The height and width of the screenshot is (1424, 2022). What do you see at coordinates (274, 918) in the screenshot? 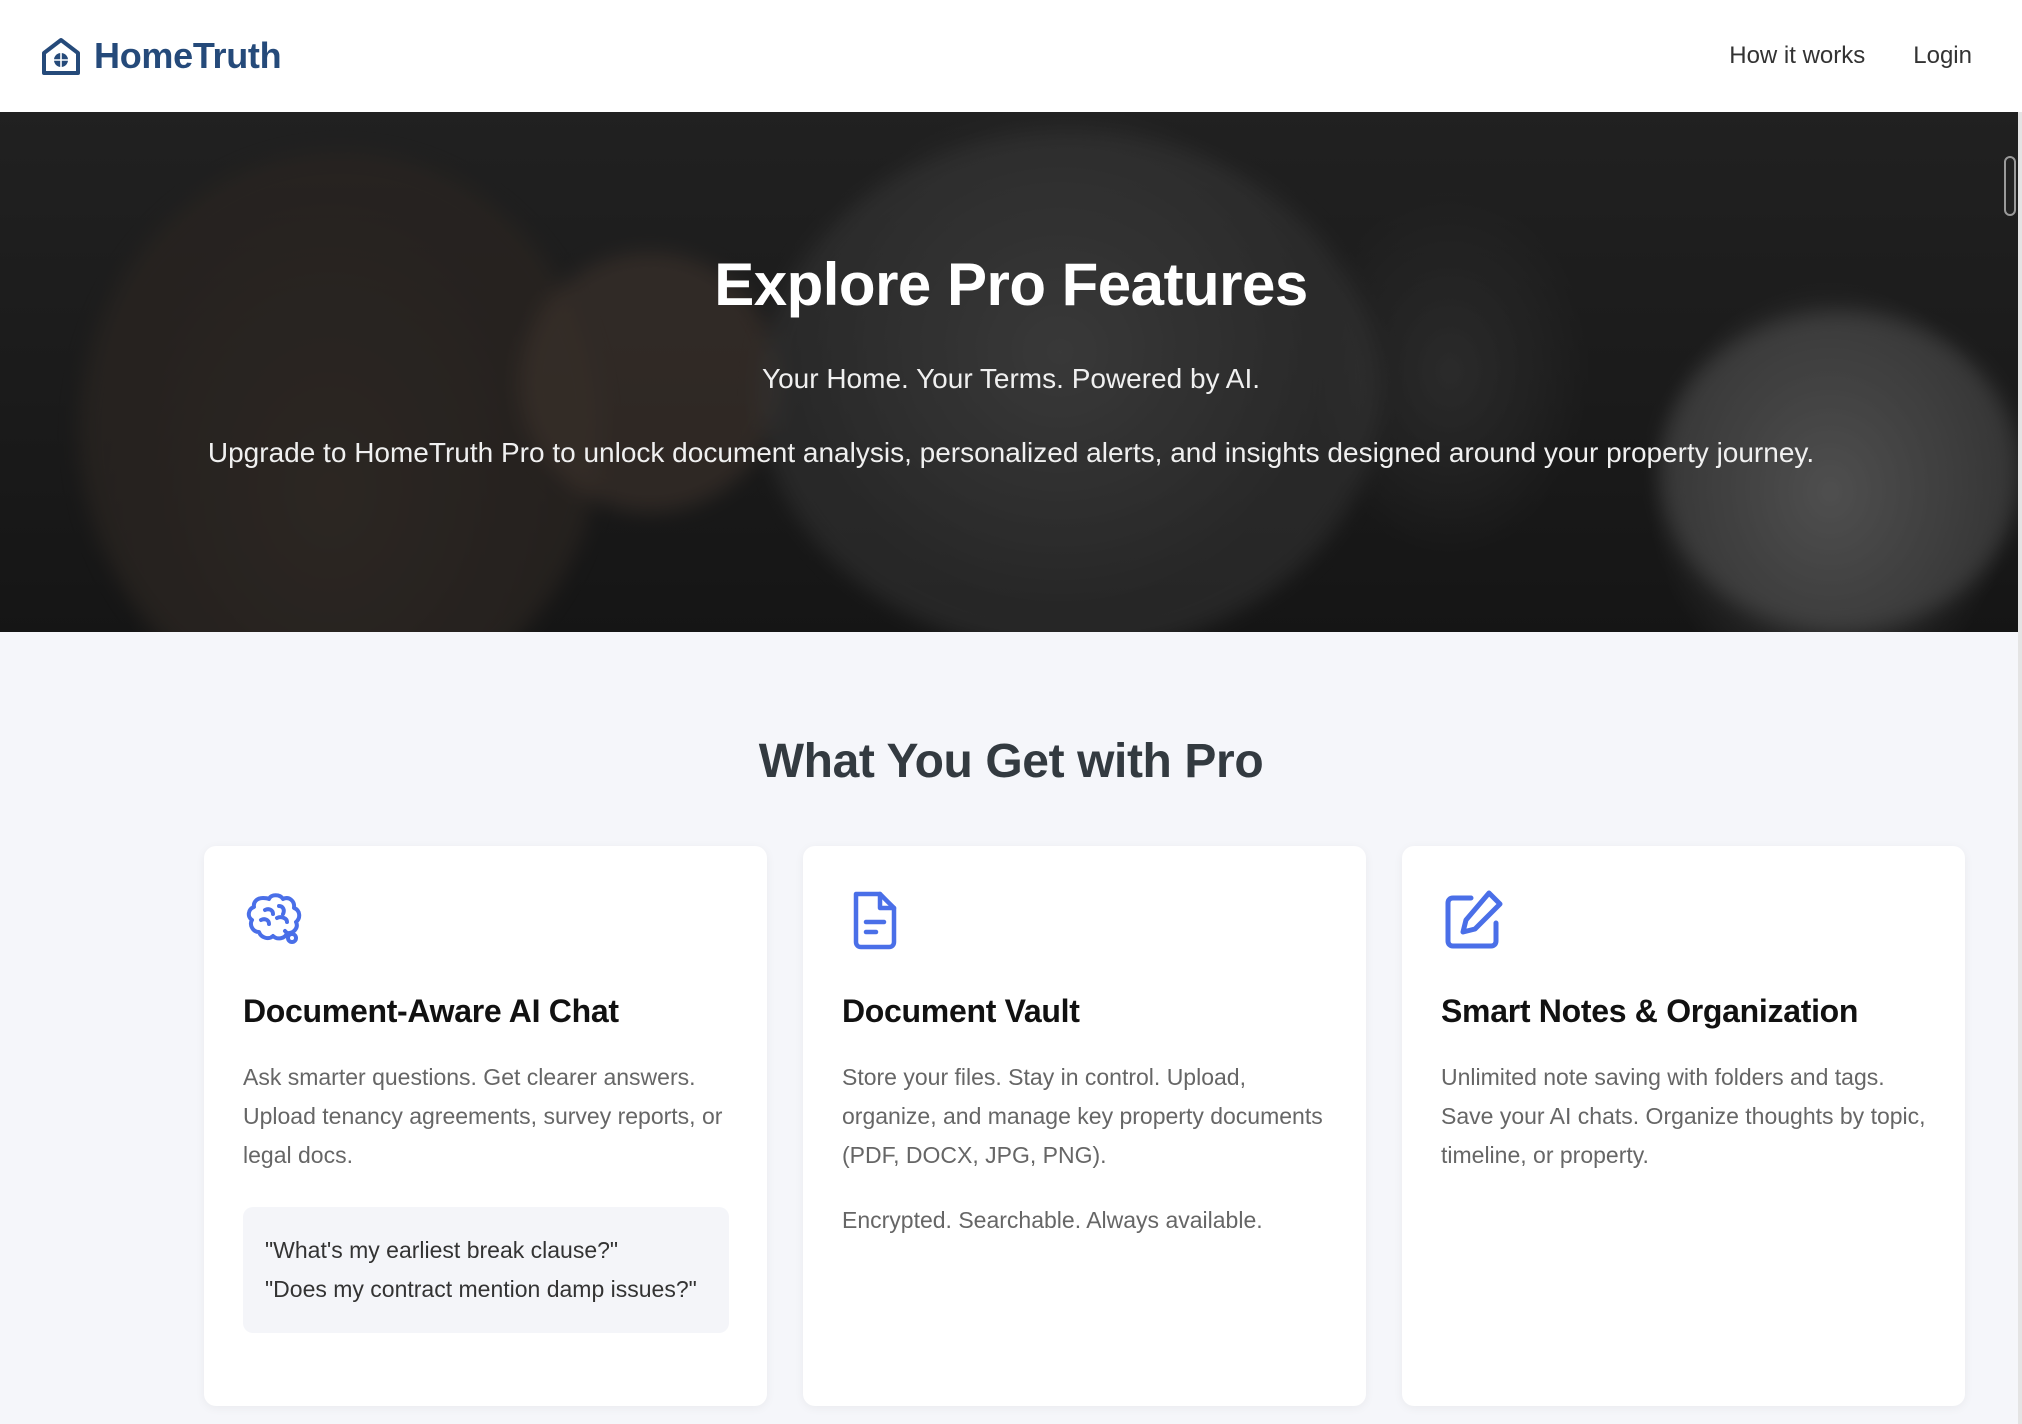
I see `brain-icon` at bounding box center [274, 918].